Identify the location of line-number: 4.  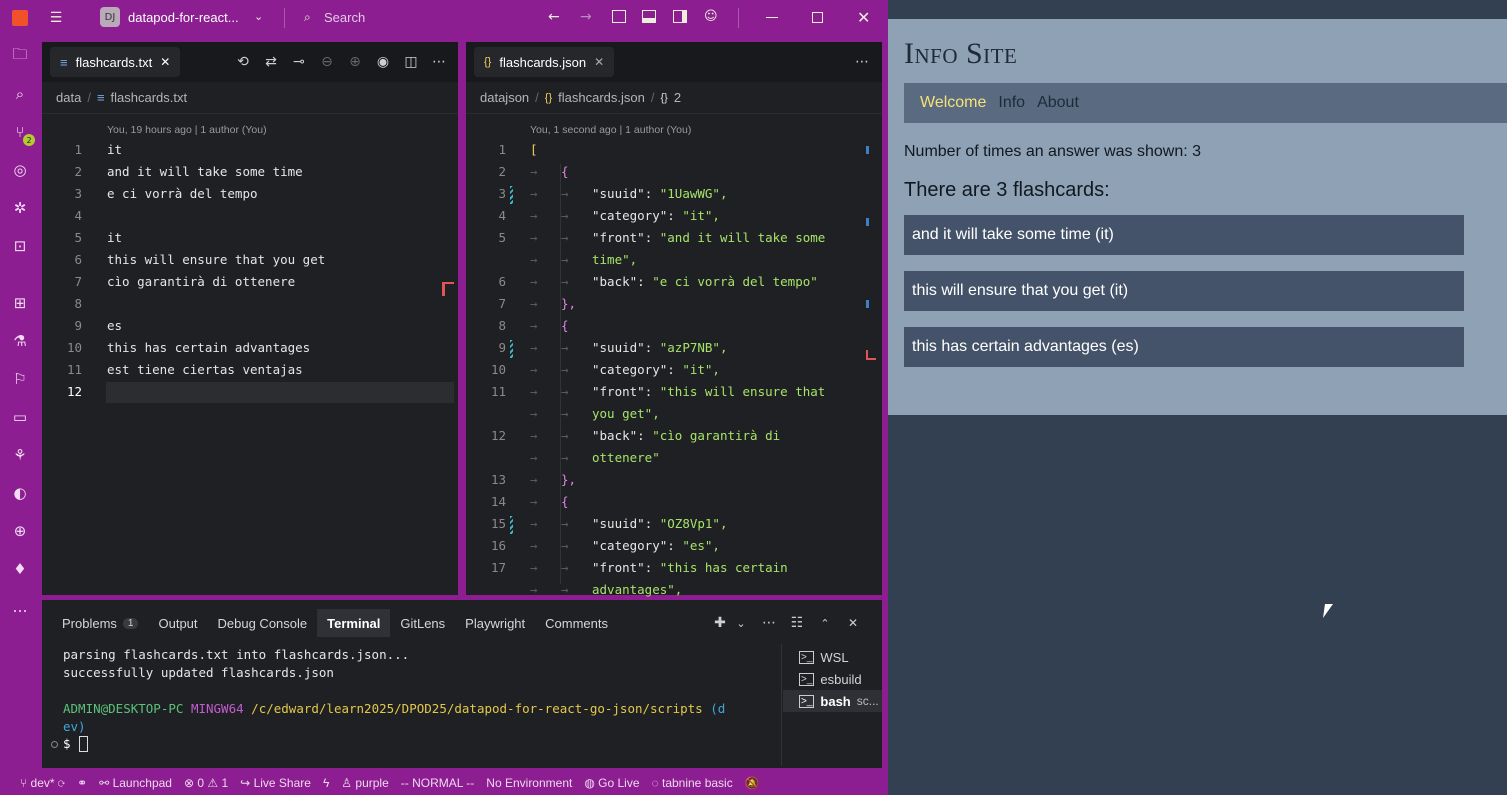
(502, 215).